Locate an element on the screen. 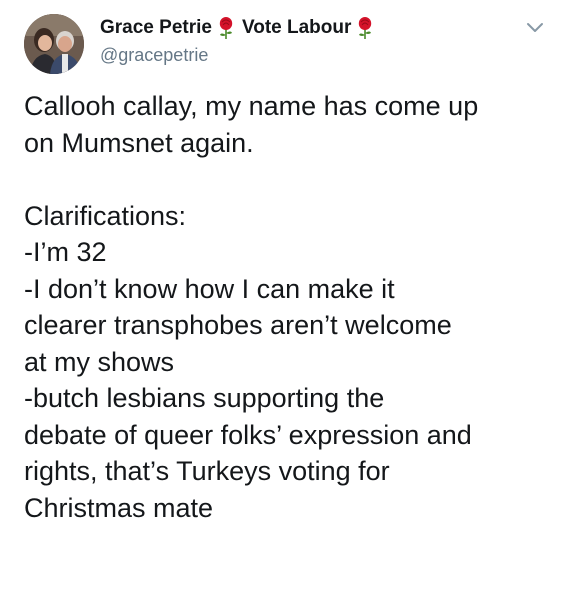 This screenshot has height=600, width=572. tweet-text-line: rights, that’s Turkeys voting for is located at coordinates (207, 471).